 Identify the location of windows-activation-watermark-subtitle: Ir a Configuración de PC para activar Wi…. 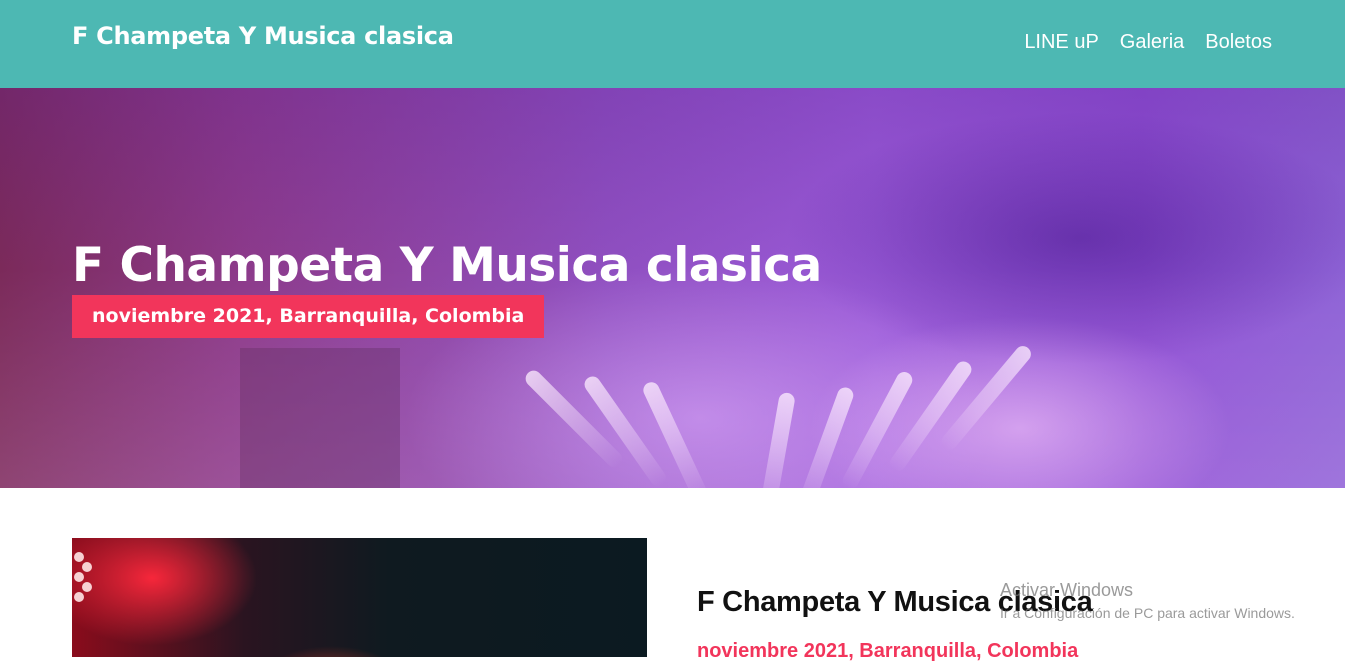
(1147, 613).